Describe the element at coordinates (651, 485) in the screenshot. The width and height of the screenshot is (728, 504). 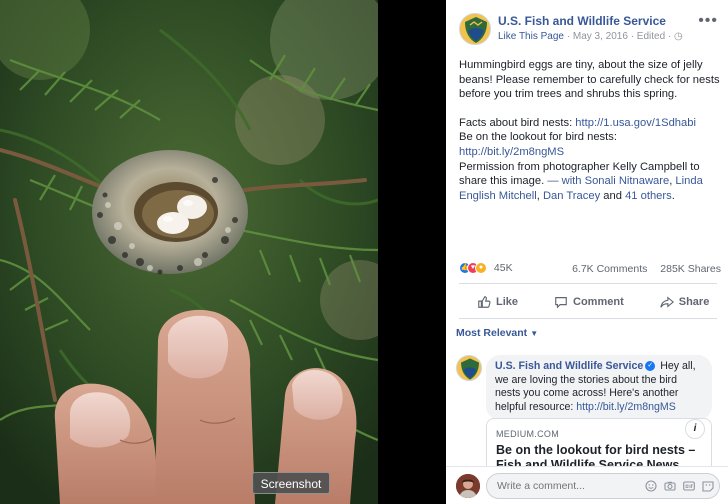
I see `emoji-icon` at that location.